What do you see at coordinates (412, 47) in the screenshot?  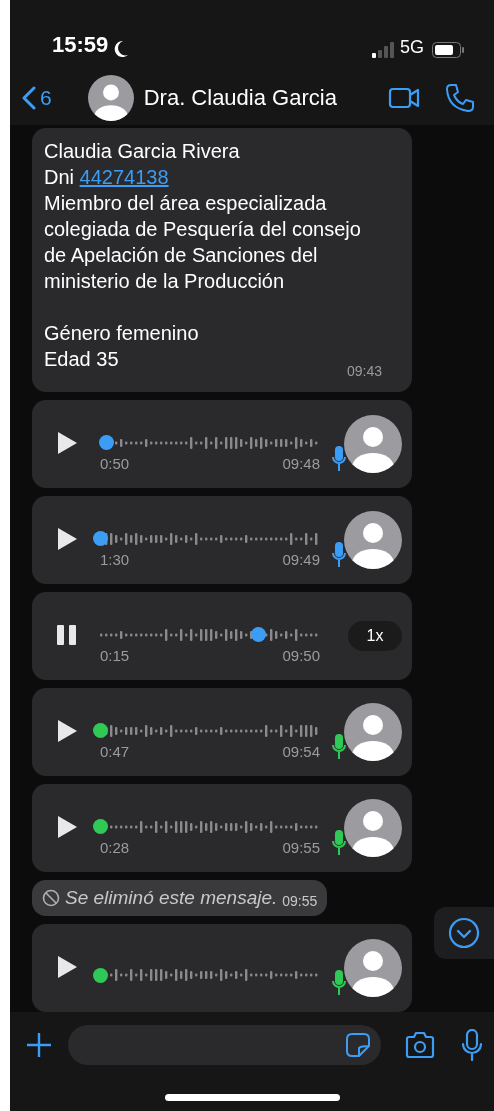 I see `network-label: 5G` at bounding box center [412, 47].